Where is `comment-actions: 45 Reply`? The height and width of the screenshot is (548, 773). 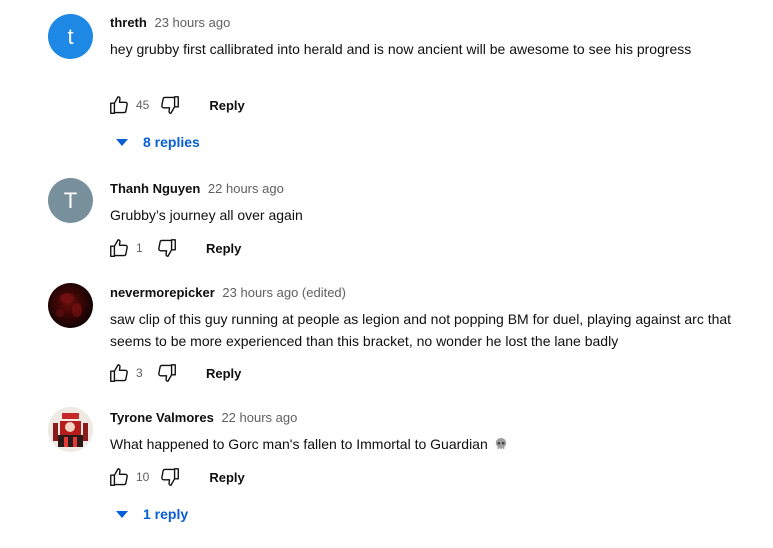
comment-actions: 45 Reply is located at coordinates (176, 105).